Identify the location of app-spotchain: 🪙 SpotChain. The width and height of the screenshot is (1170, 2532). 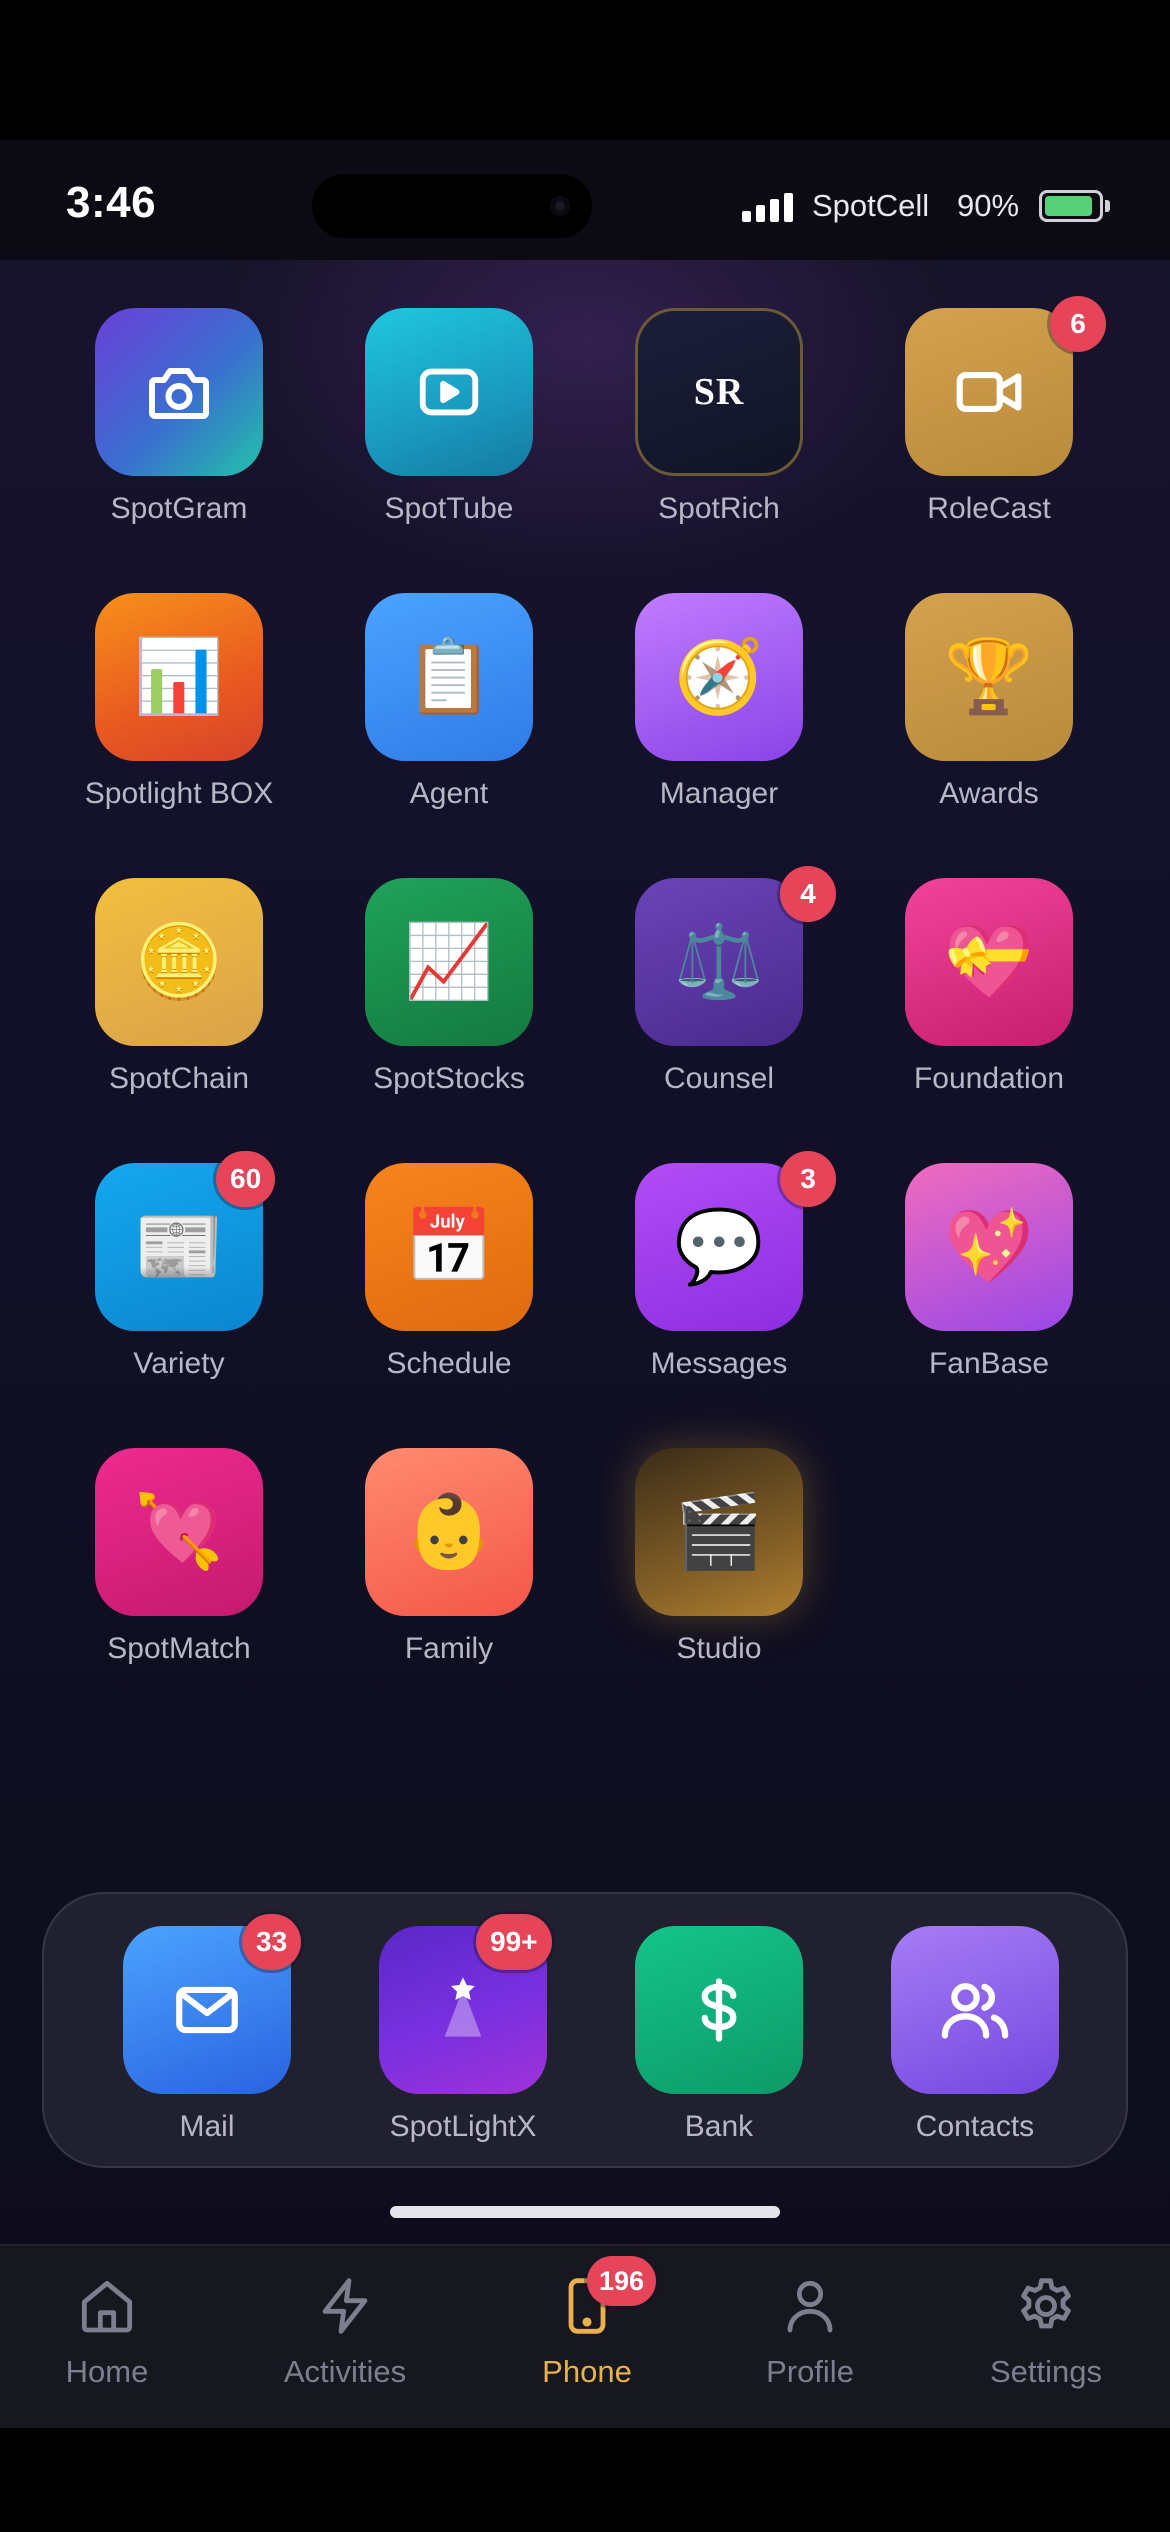
(179, 1003).